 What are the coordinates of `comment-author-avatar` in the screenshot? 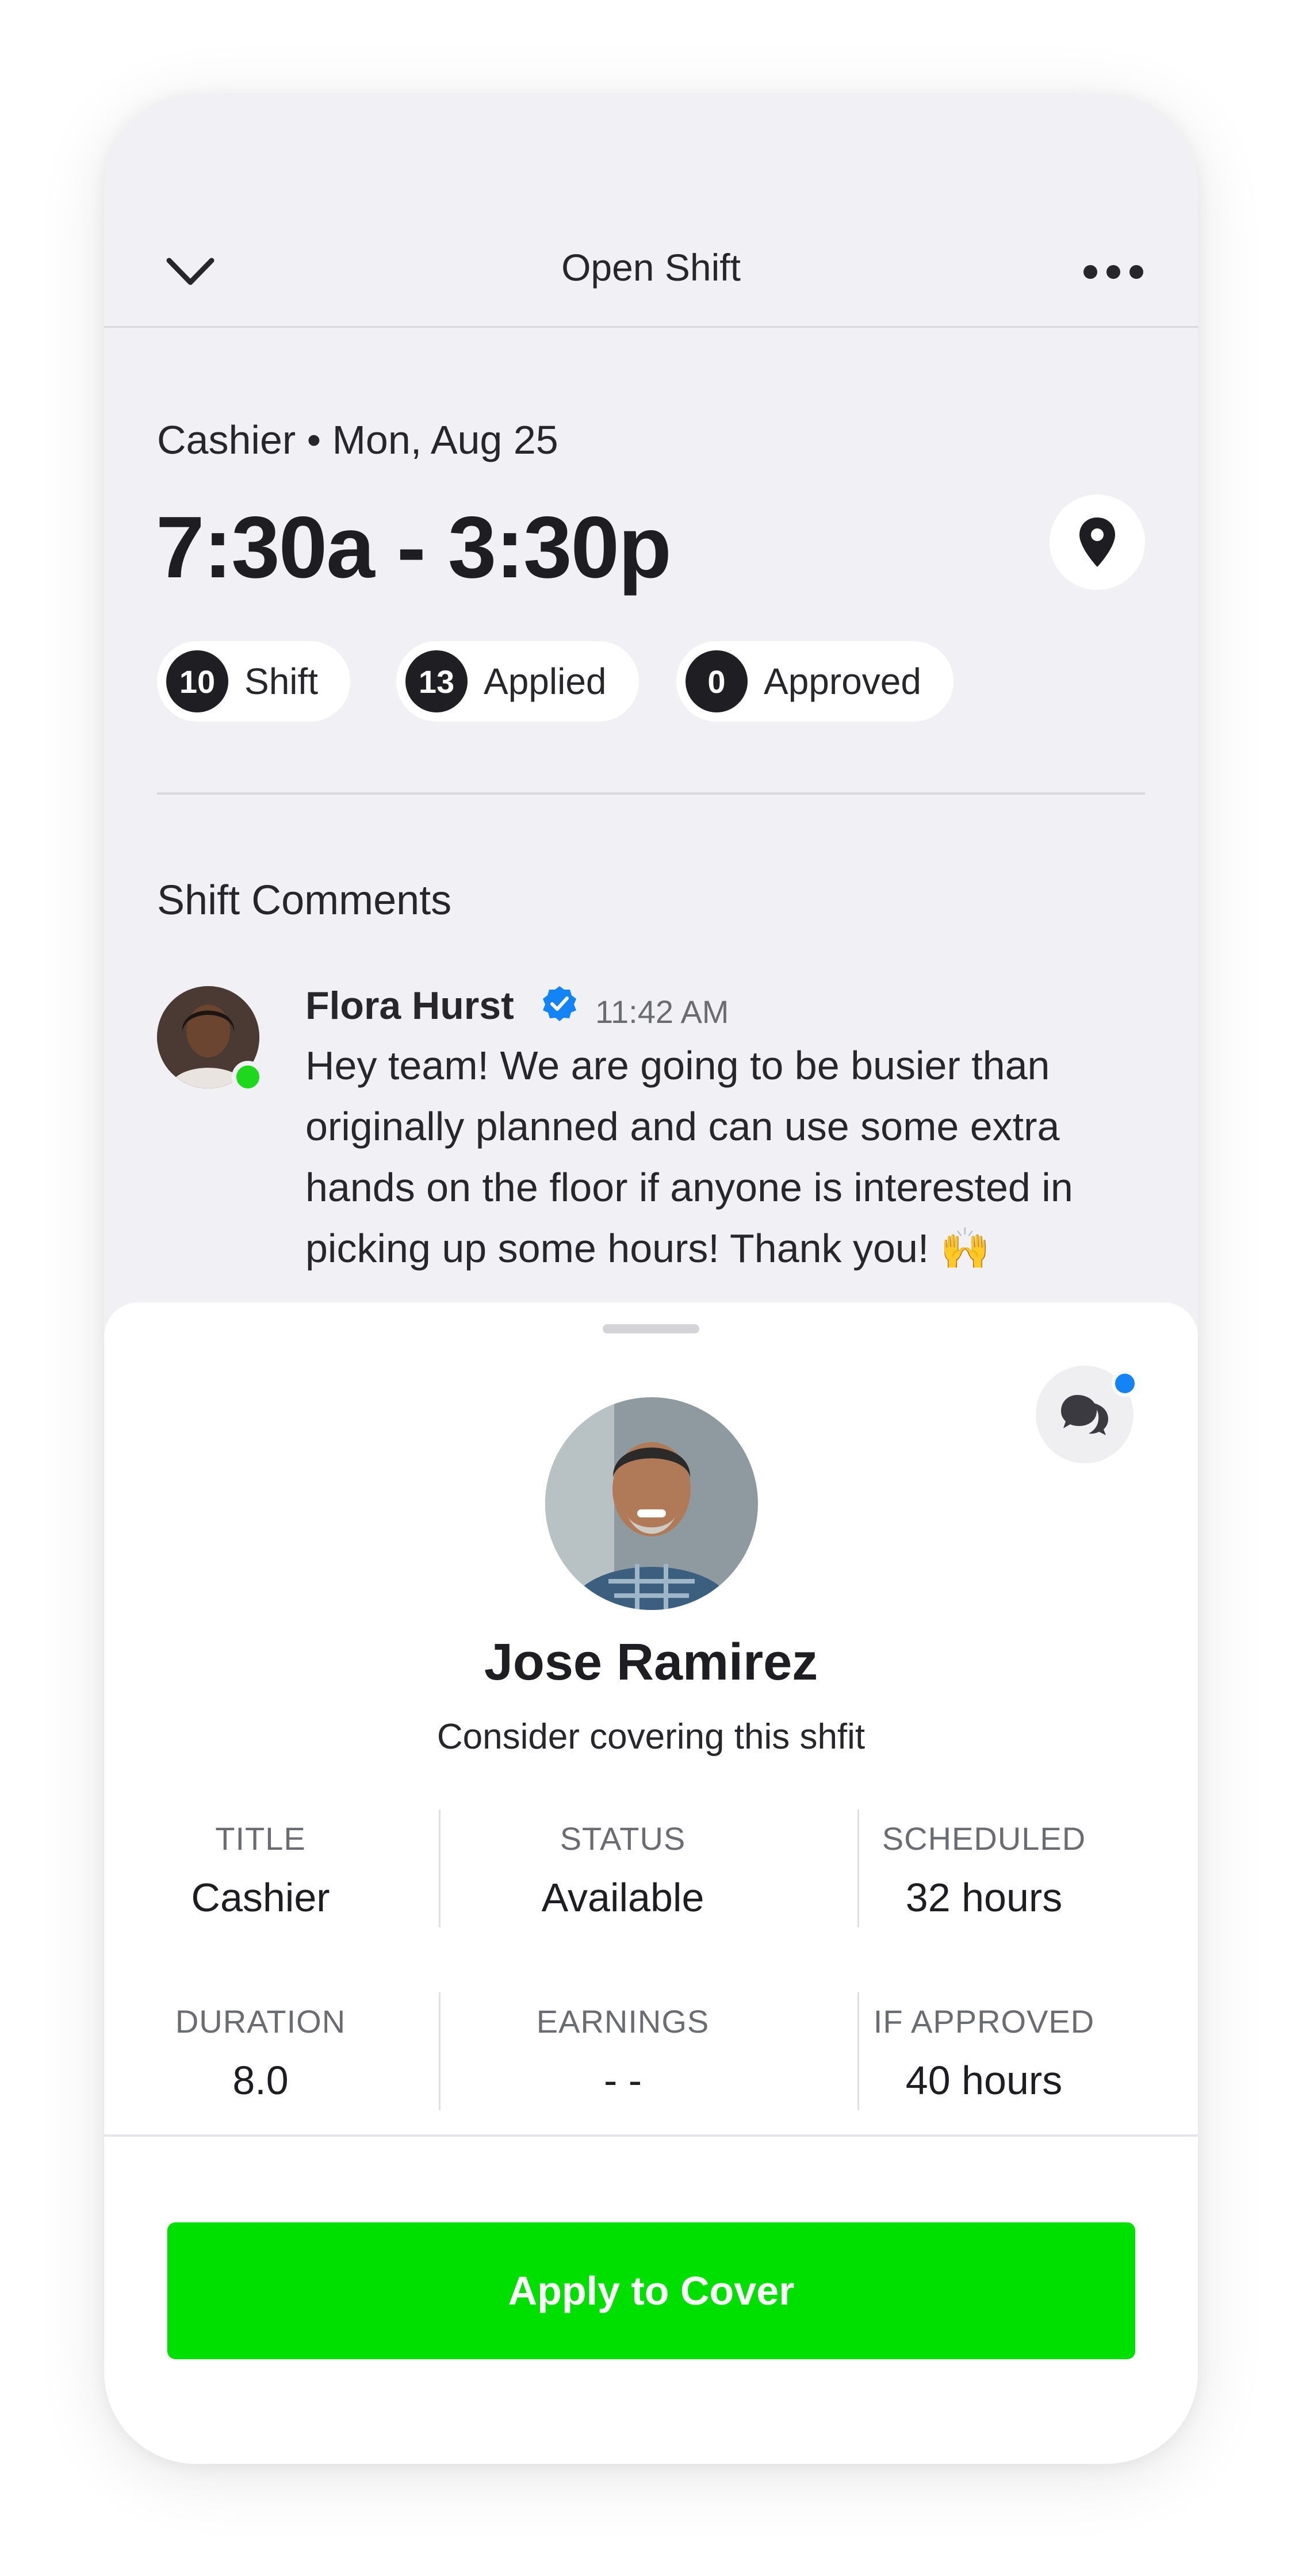 It's located at (210, 1039).